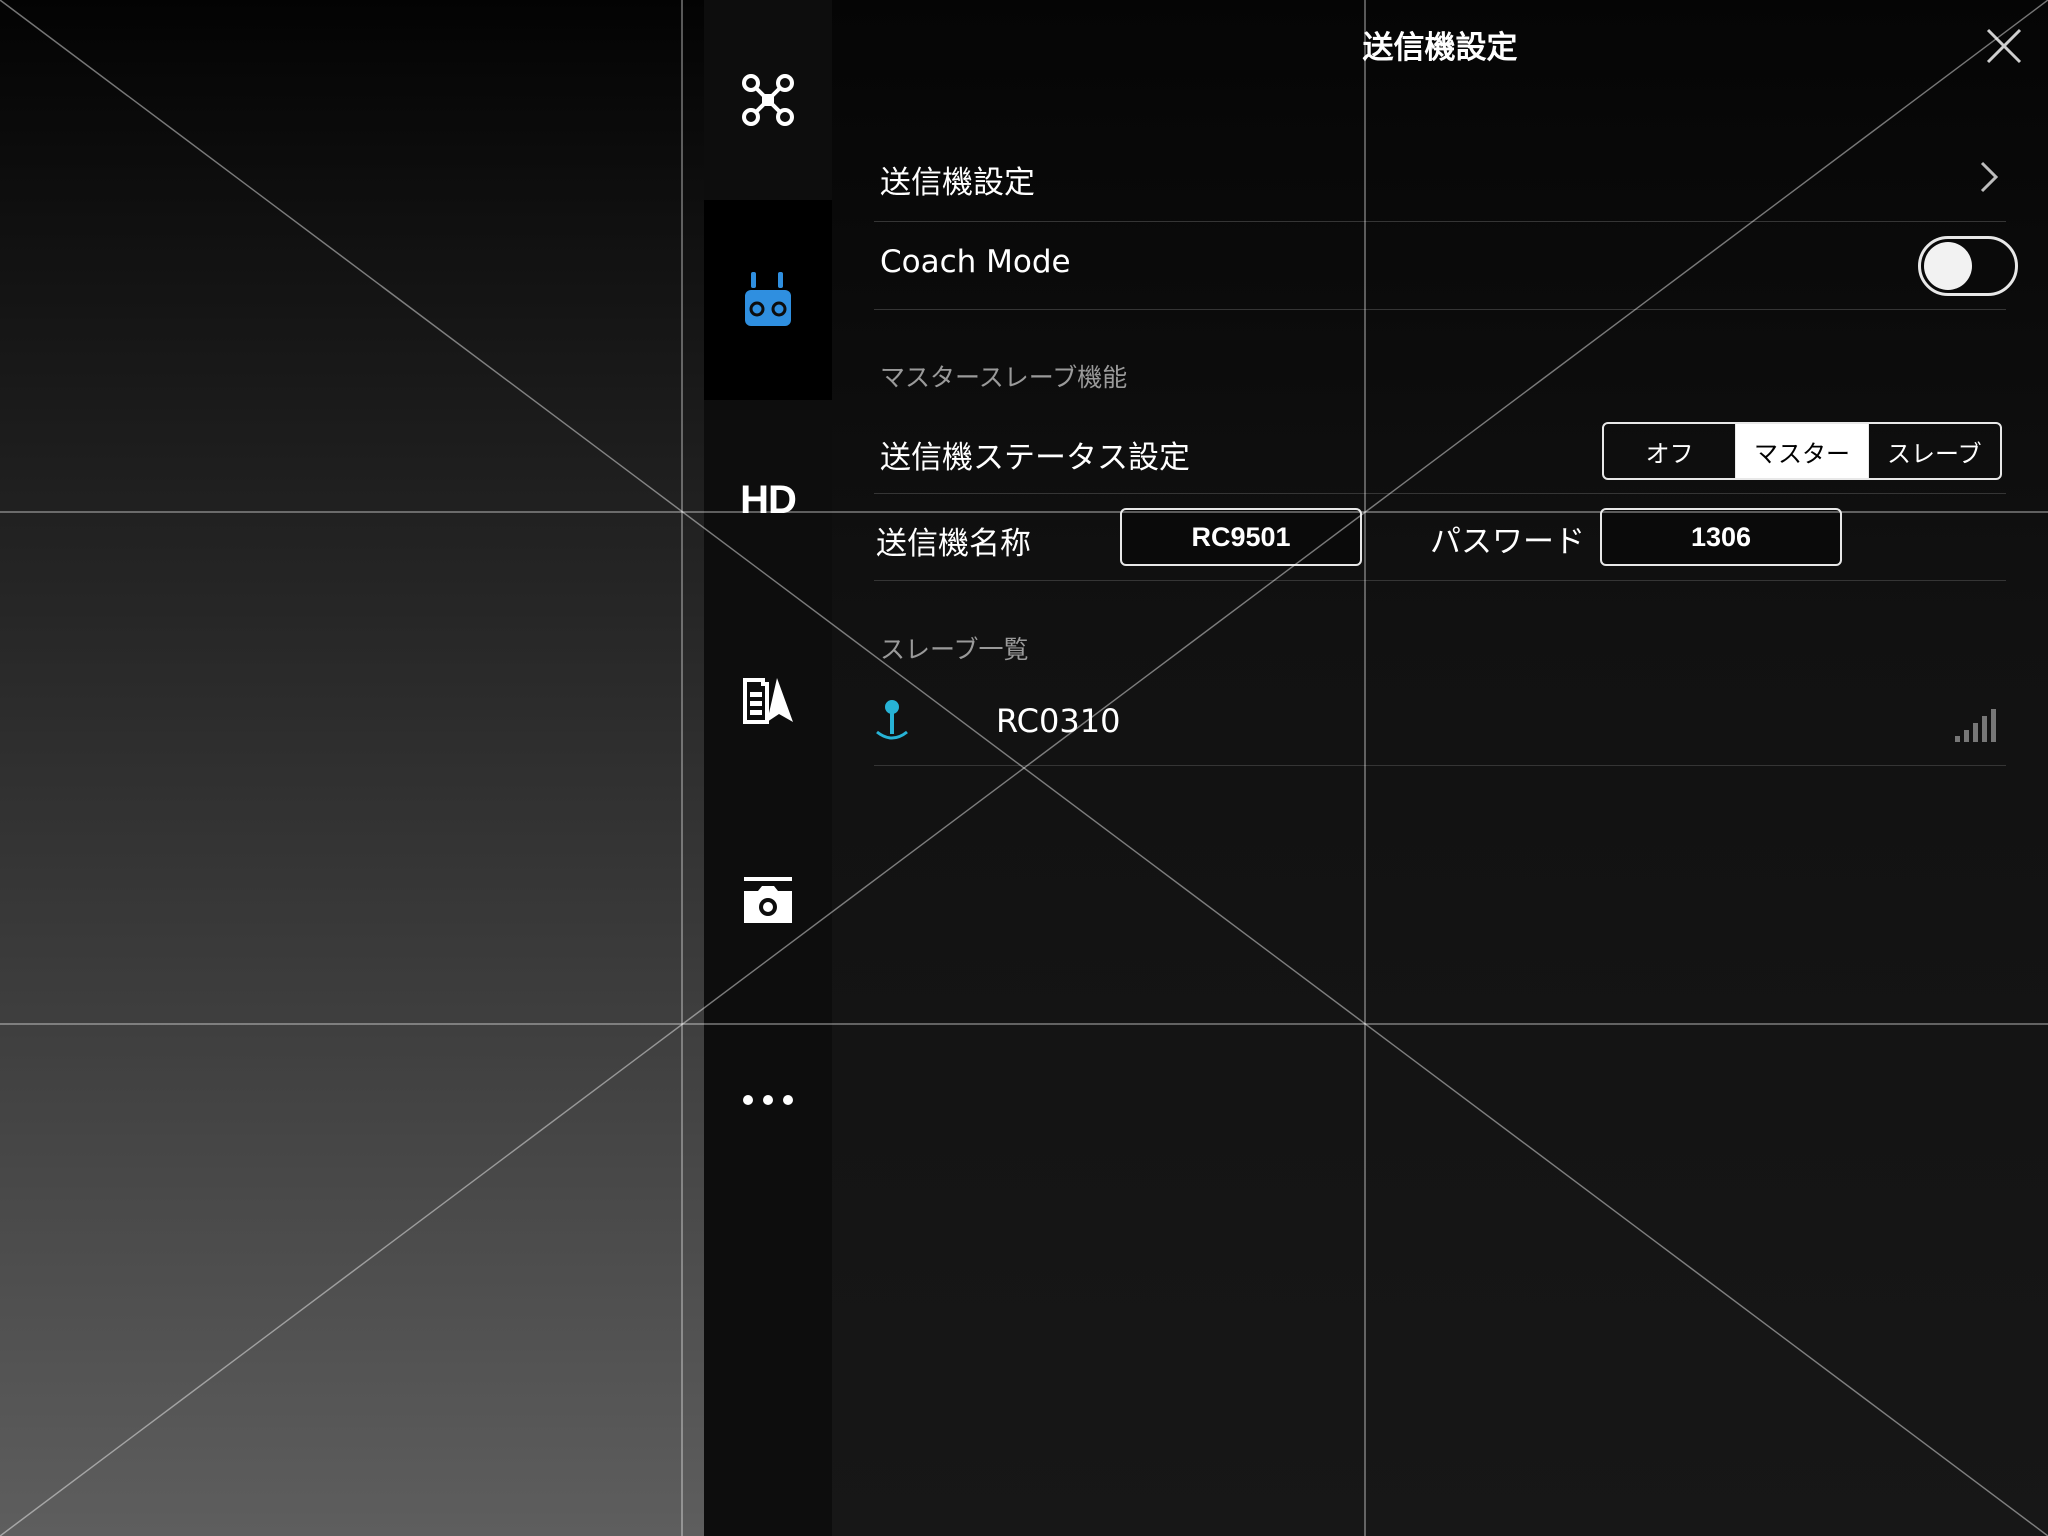 This screenshot has width=2048, height=1536. I want to click on chevron-right-icon, so click(1989, 177).